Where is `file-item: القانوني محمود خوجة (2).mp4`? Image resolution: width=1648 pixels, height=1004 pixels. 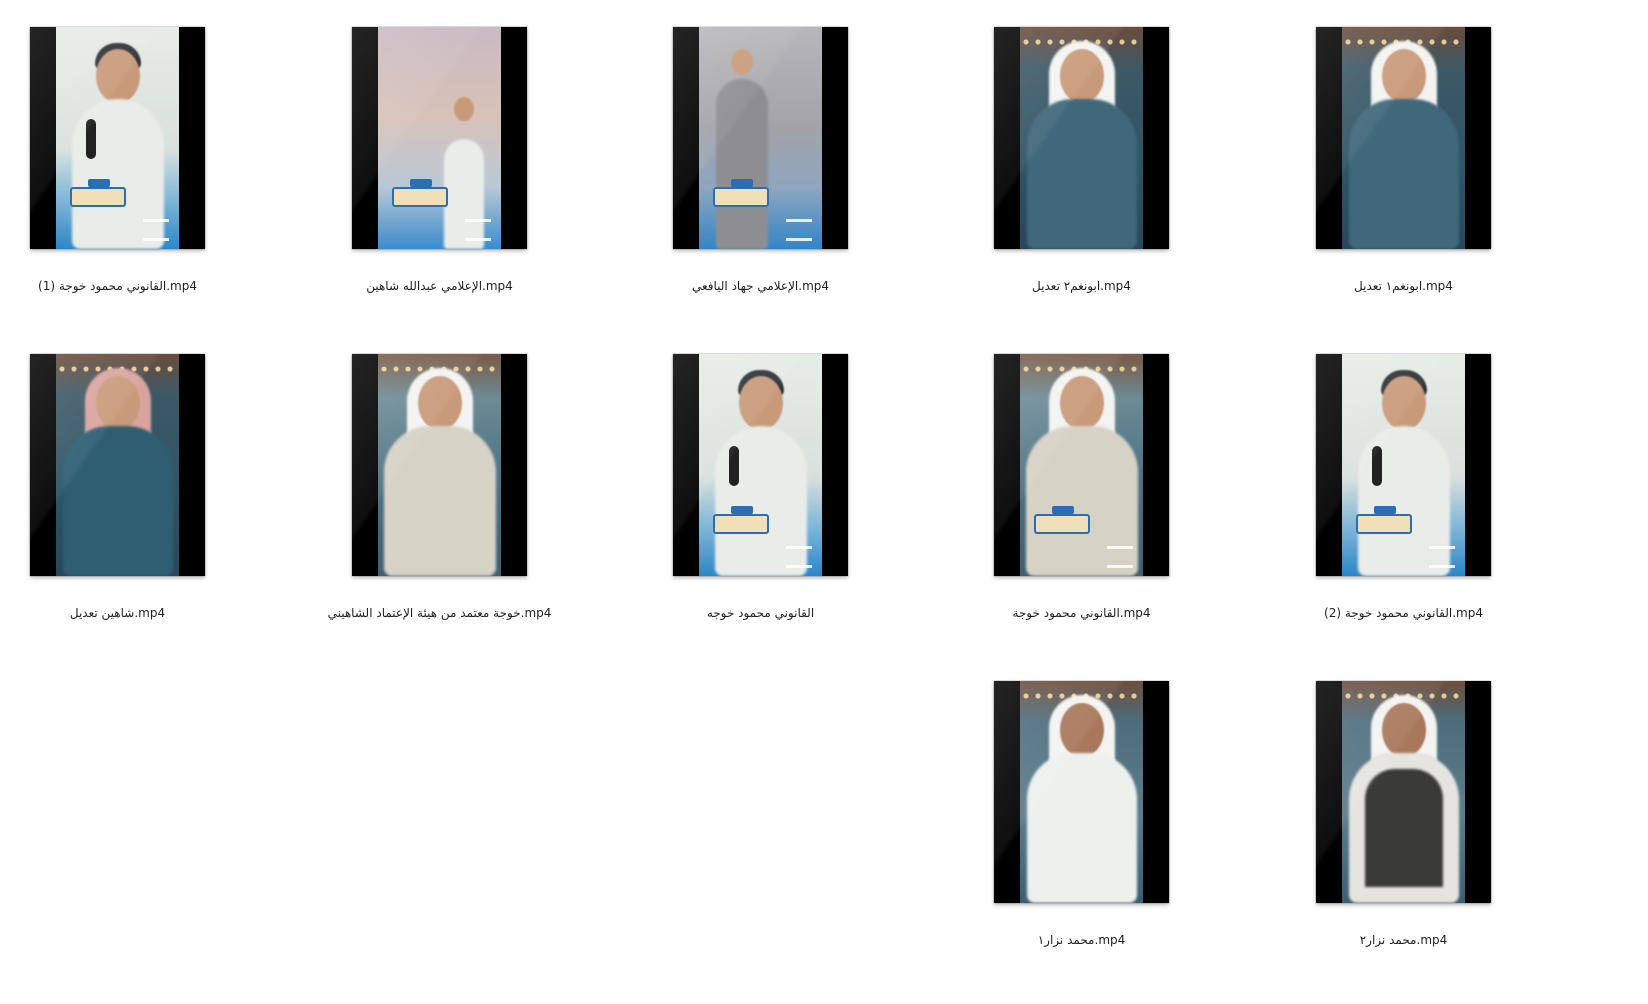 file-item: القانوني محمود خوجة (2).mp4 is located at coordinates (1406, 504).